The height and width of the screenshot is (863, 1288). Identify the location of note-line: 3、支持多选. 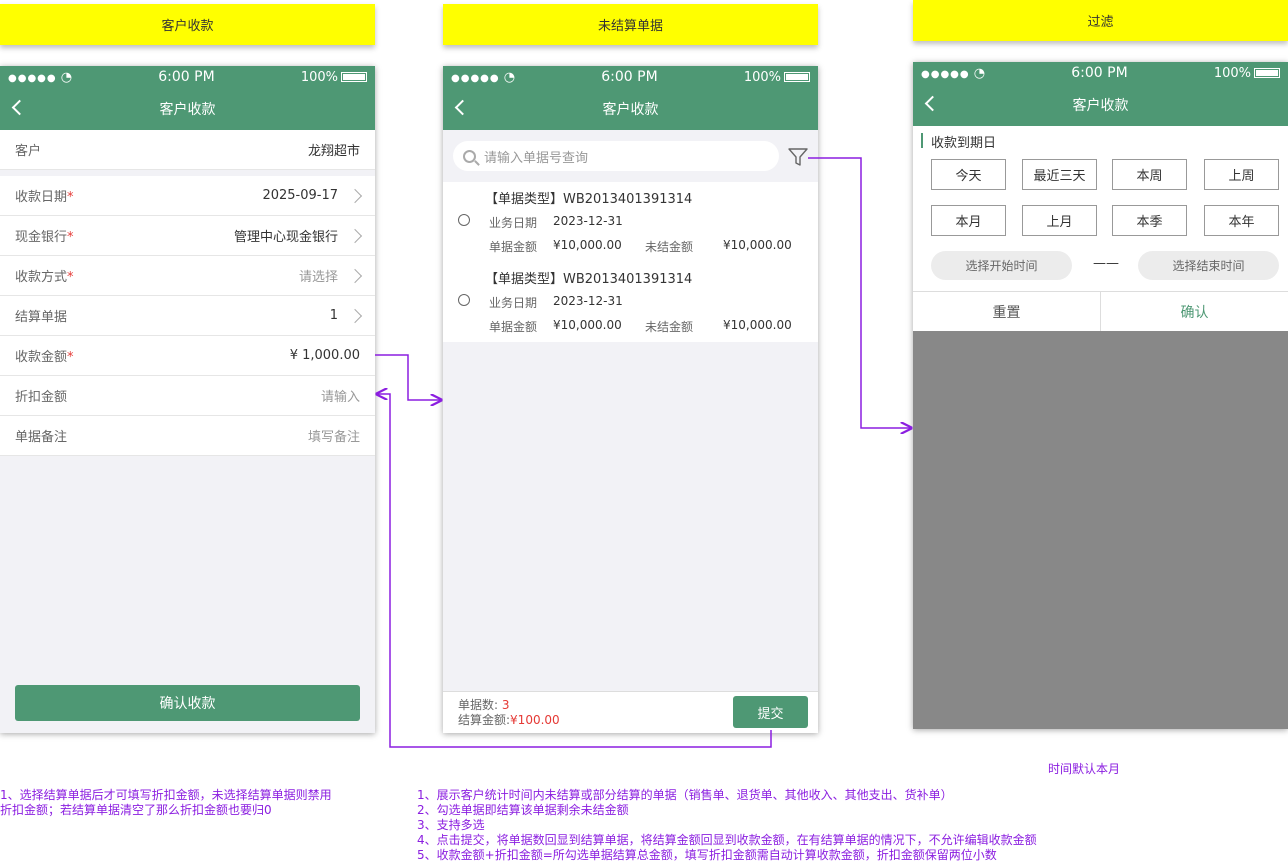
(451, 825).